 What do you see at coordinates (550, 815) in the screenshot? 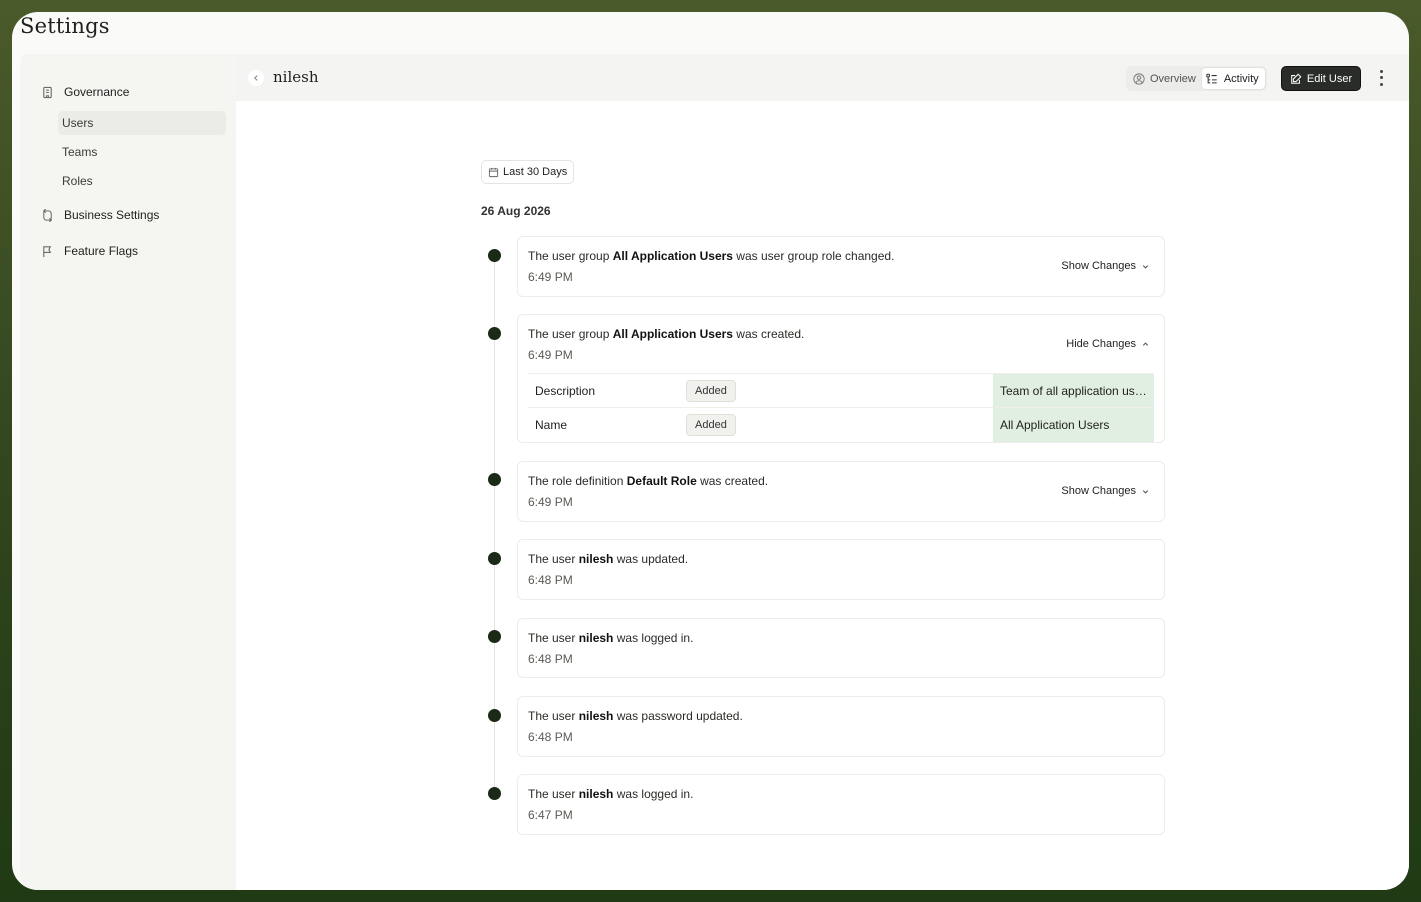
I see `activity-time: 6:47 PM` at bounding box center [550, 815].